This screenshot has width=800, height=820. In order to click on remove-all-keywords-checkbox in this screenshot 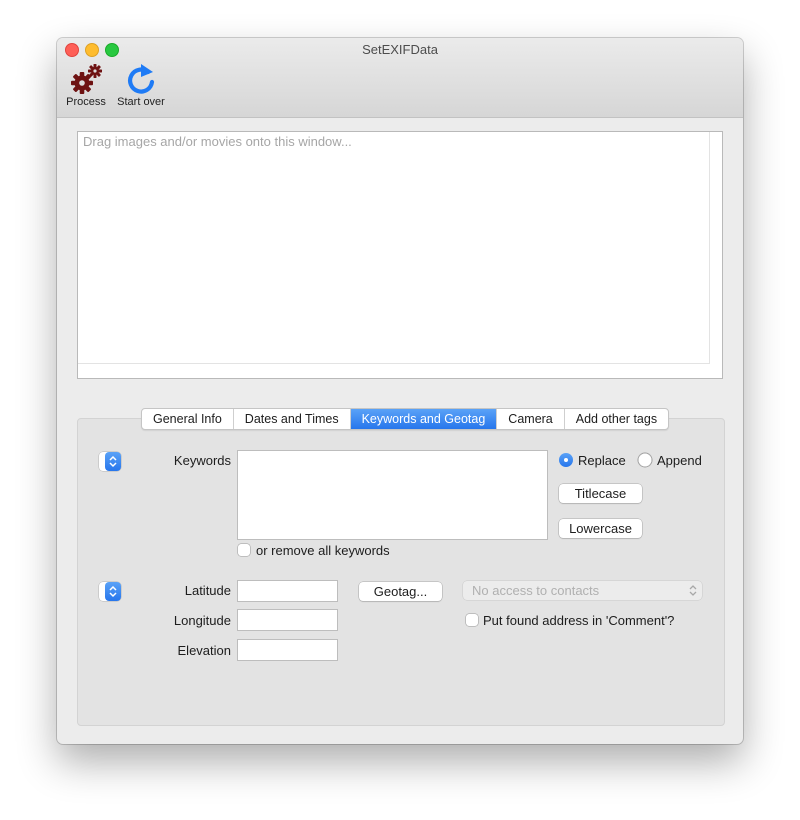, I will do `click(244, 550)`.